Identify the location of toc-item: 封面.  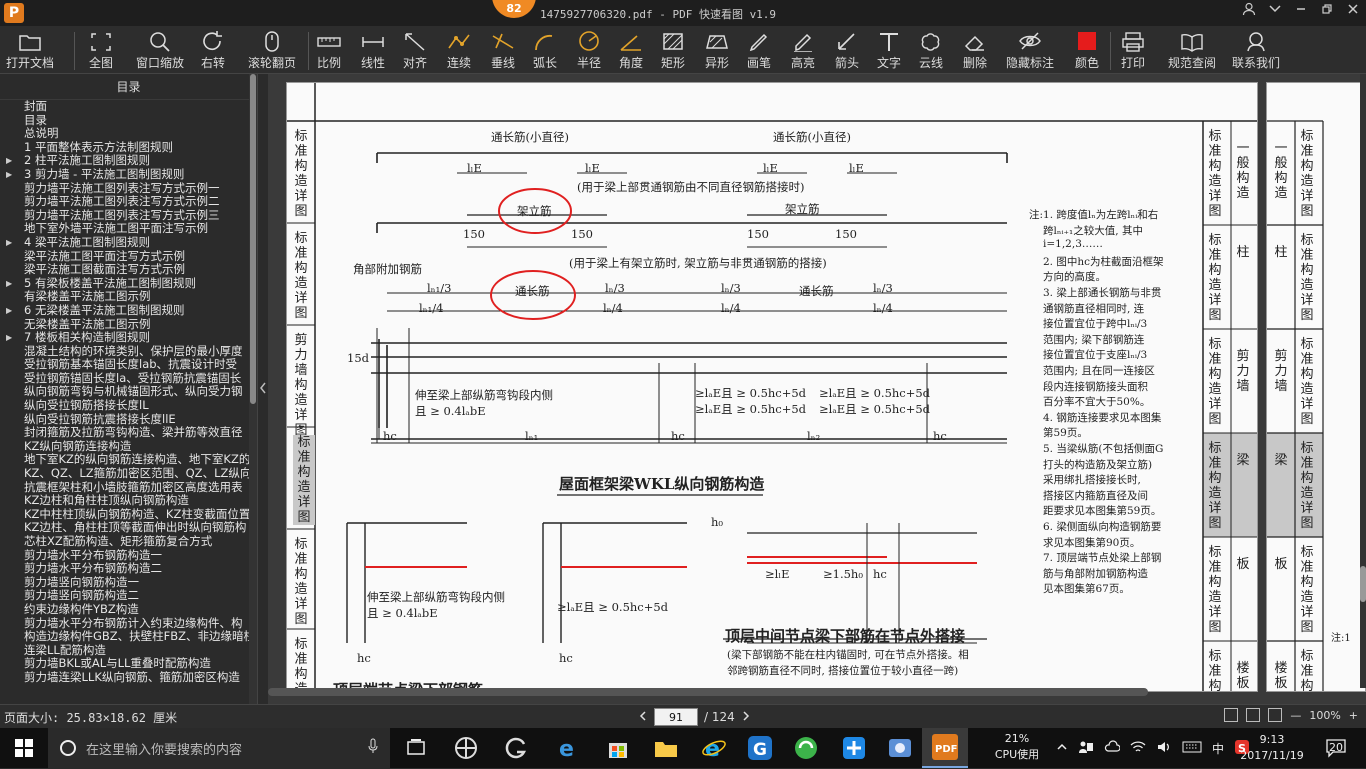
(128, 107).